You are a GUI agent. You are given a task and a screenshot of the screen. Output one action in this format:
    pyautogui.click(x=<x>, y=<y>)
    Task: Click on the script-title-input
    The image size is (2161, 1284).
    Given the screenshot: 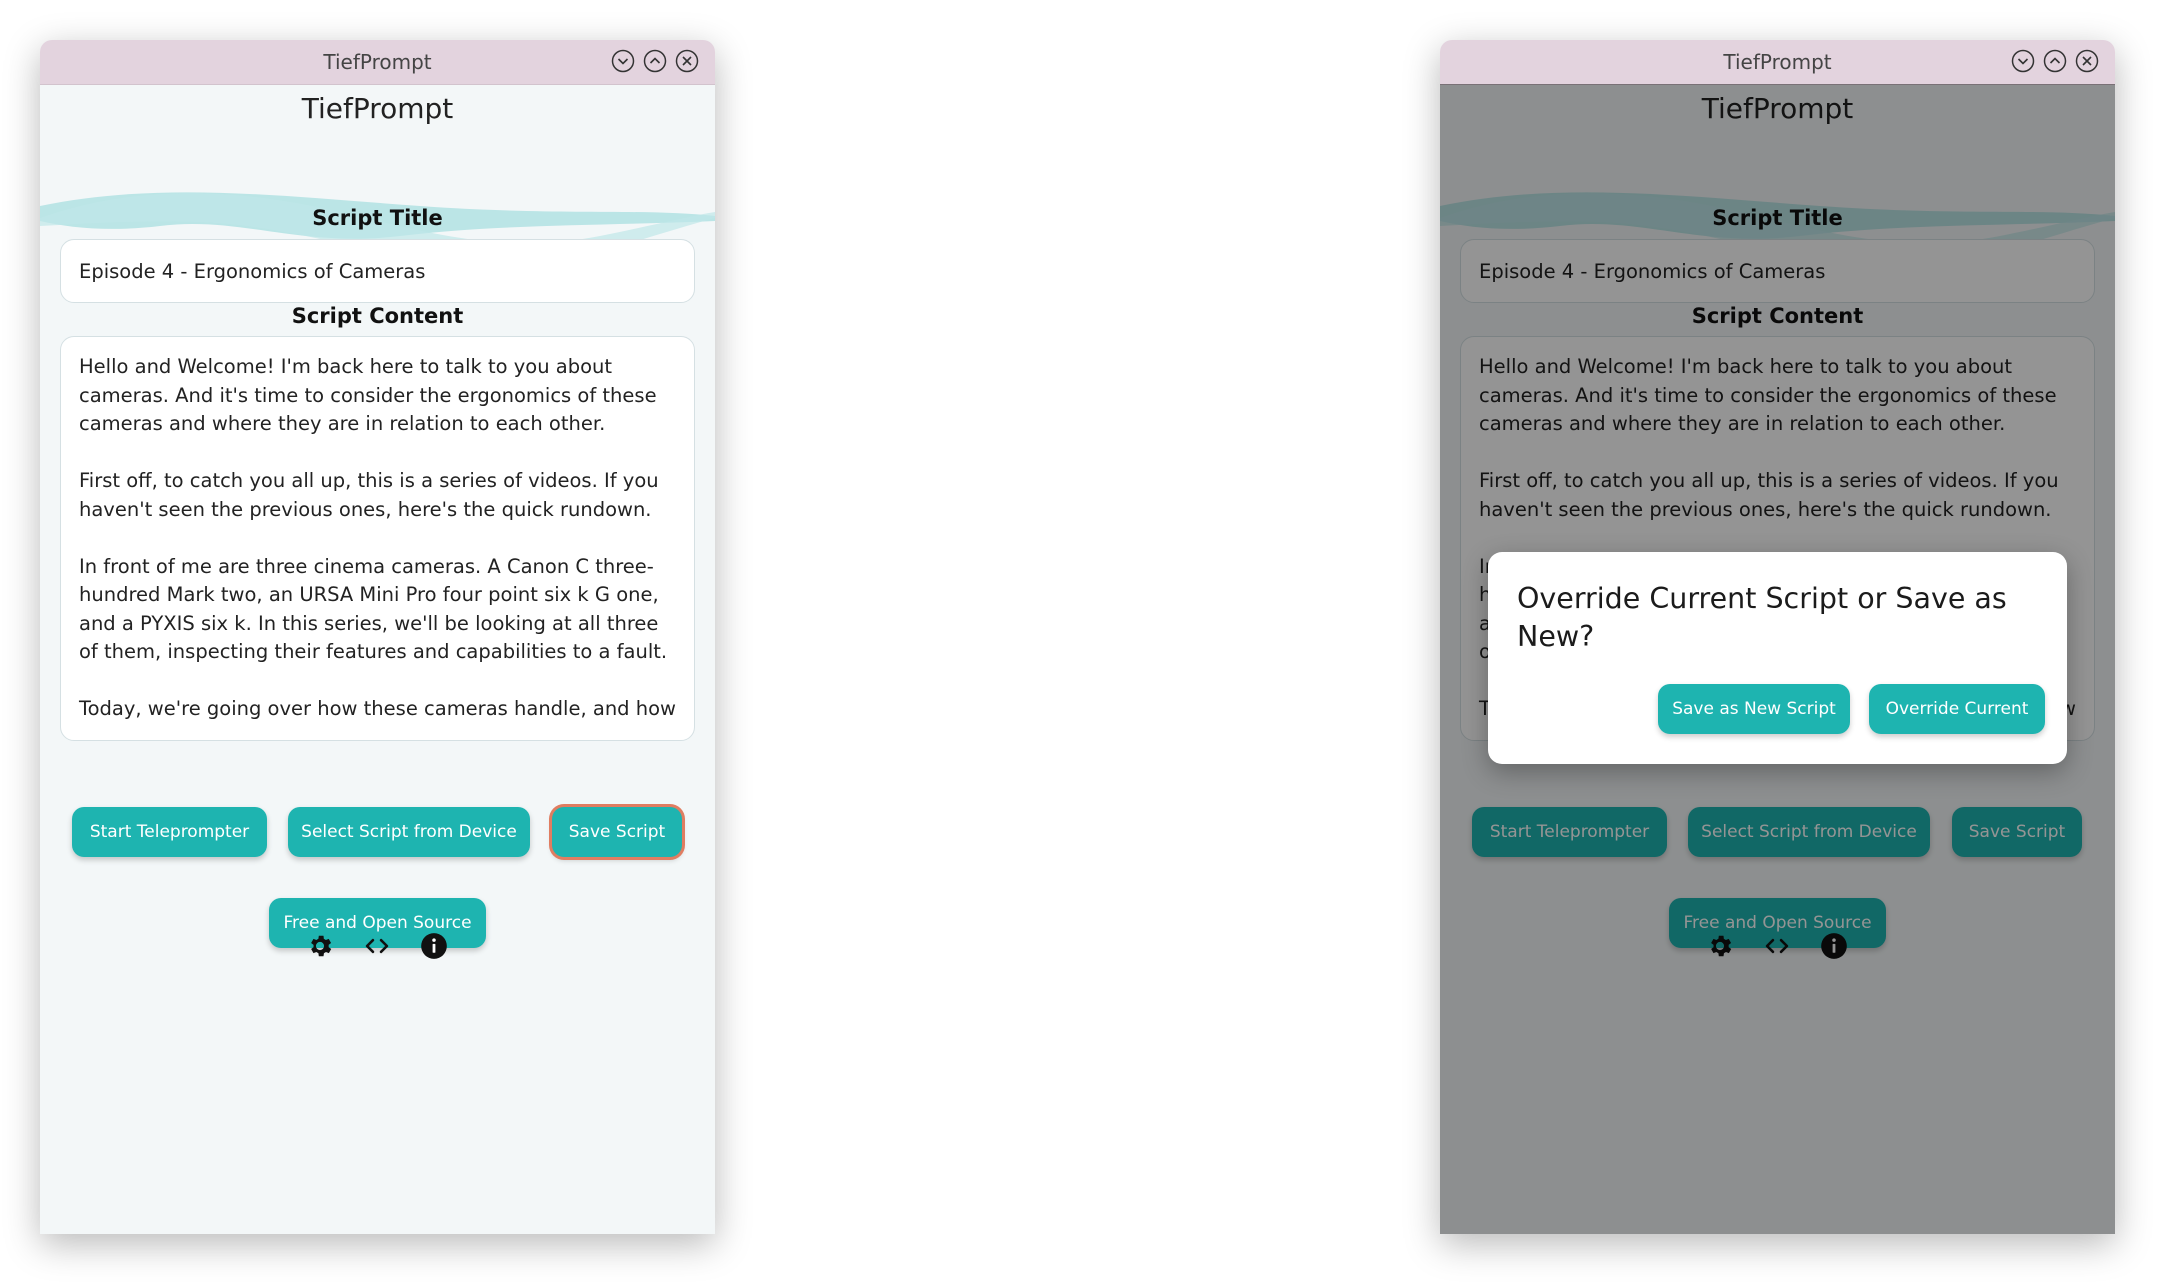 What is the action you would take?
    pyautogui.click(x=377, y=271)
    